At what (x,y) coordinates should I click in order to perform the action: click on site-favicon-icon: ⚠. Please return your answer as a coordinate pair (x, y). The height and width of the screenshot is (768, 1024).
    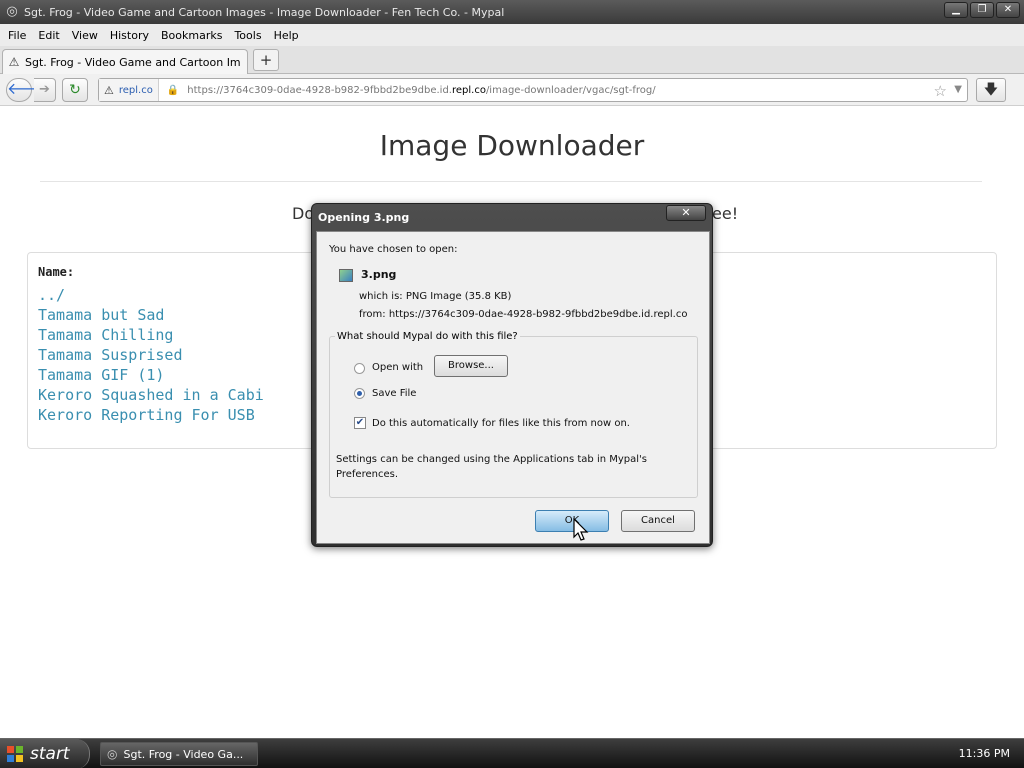
    Looking at the image, I should click on (14, 62).